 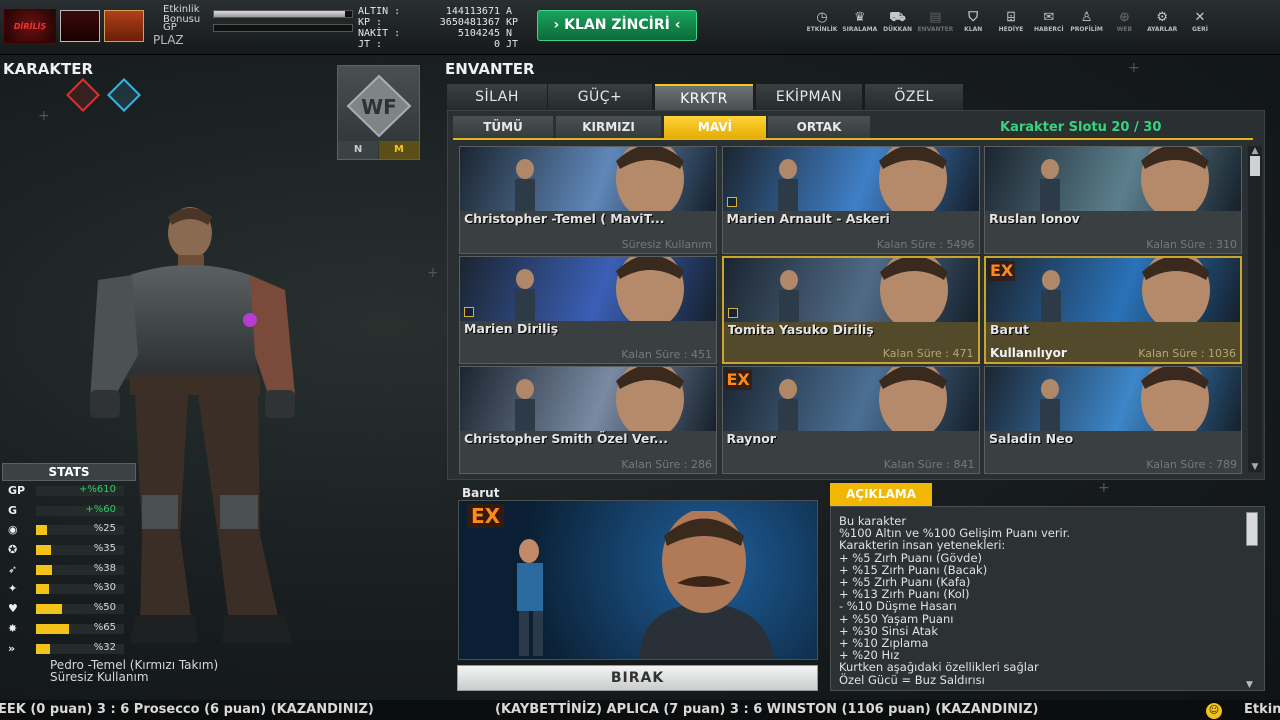 I want to click on badge-icon, so click(x=469, y=312).